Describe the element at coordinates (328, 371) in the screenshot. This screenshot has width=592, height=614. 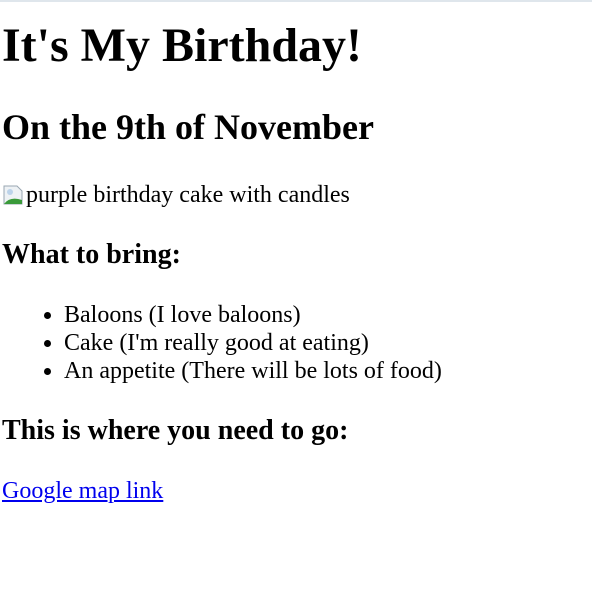
I see `list-item: An appetite (There will be lots of food)` at that location.